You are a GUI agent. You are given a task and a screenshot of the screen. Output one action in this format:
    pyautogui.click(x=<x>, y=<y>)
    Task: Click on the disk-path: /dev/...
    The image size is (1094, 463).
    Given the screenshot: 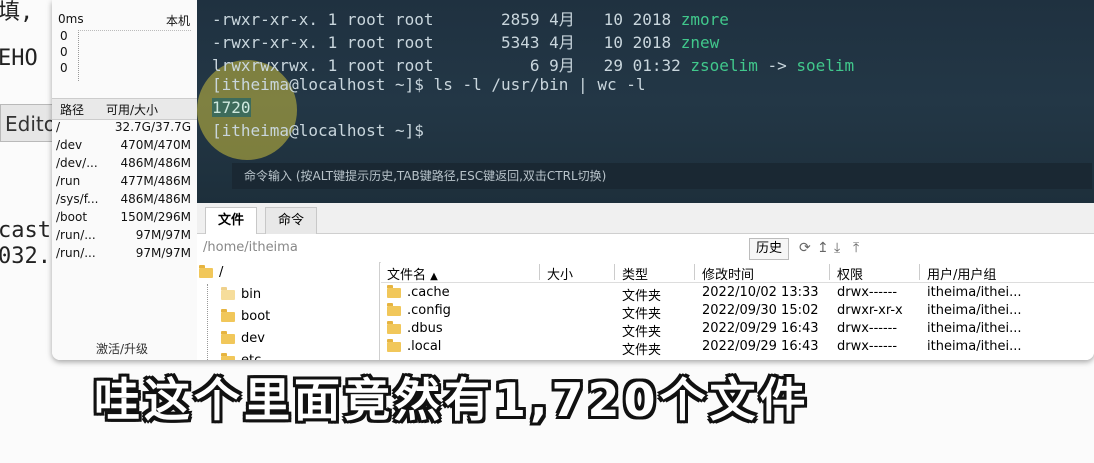 What is the action you would take?
    pyautogui.click(x=77, y=163)
    